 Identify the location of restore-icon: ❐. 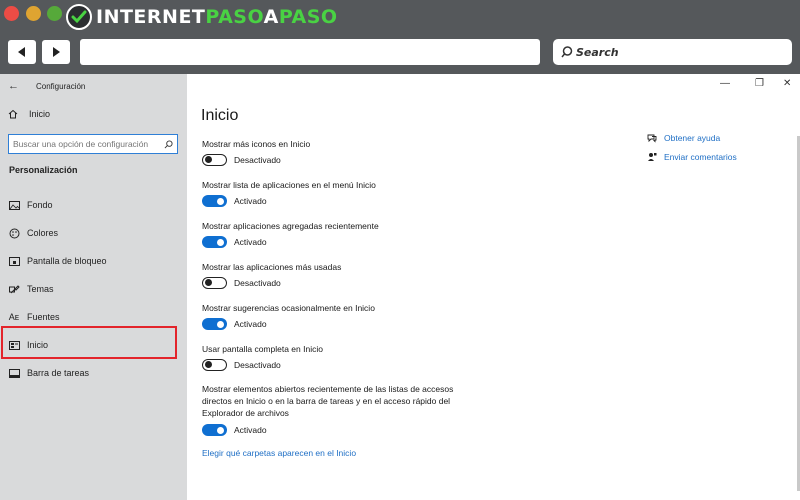
(759, 83).